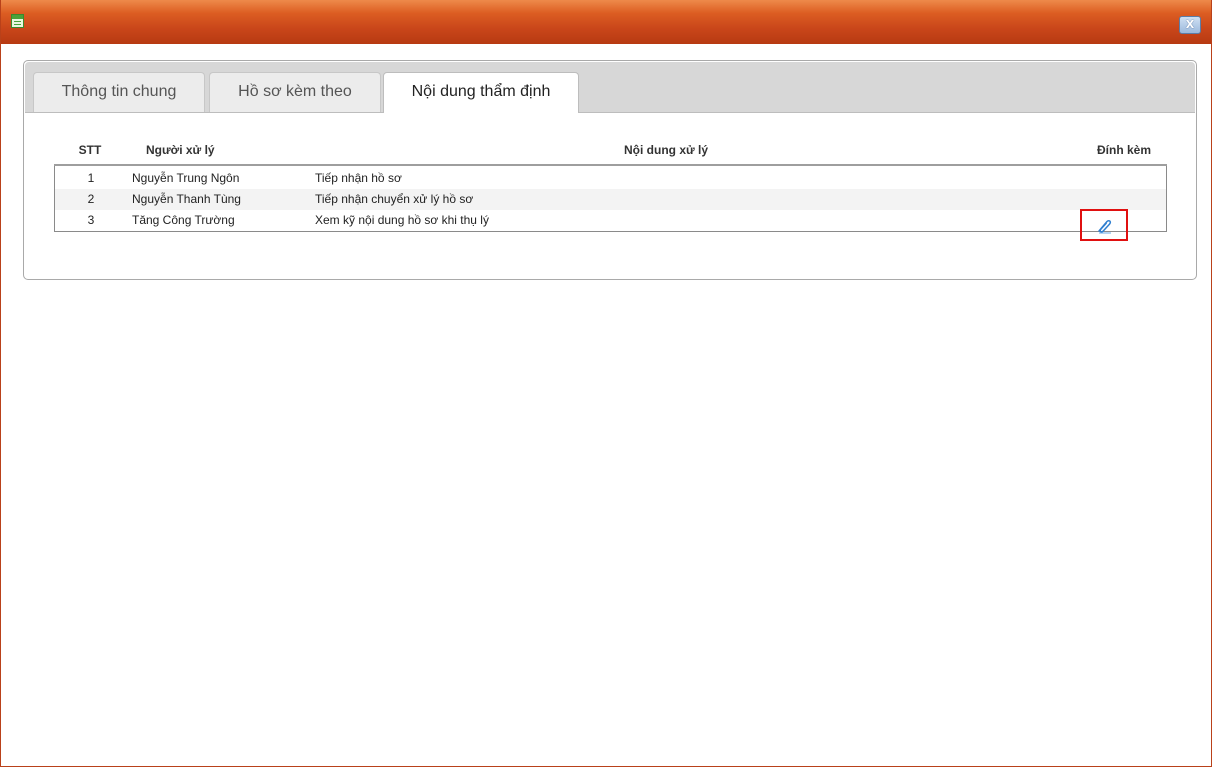 The height and width of the screenshot is (767, 1212). I want to click on tab-thong-tin-chung: Thông tin chung, so click(119, 92).